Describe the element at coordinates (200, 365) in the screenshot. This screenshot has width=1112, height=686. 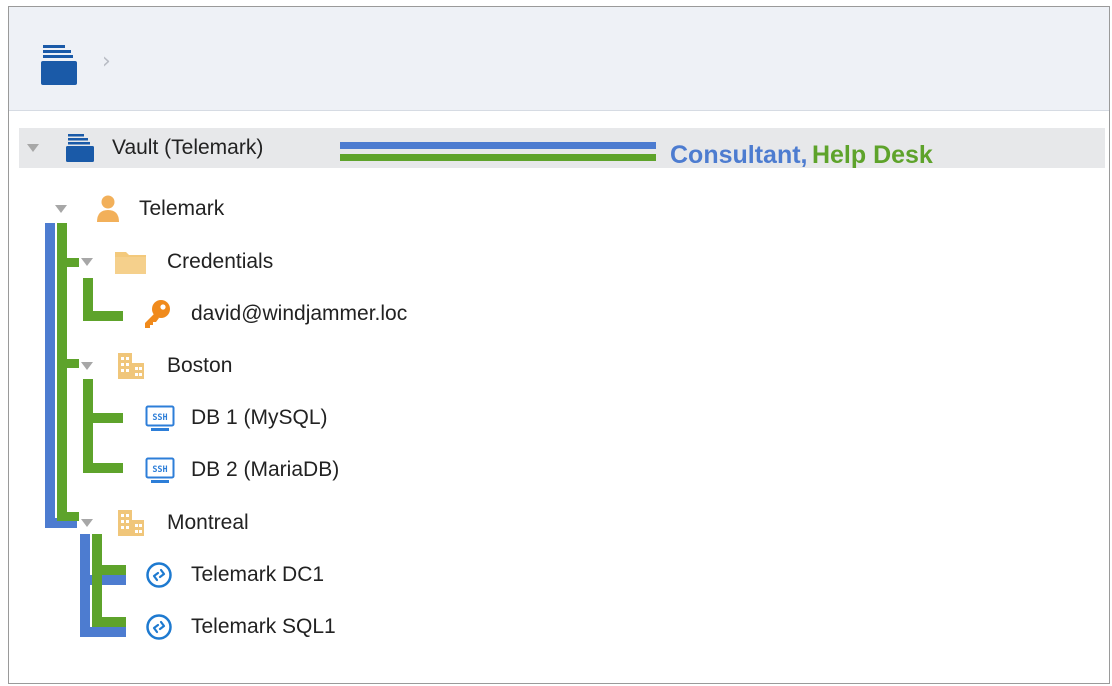
I see `tree-node-label: Boston` at that location.